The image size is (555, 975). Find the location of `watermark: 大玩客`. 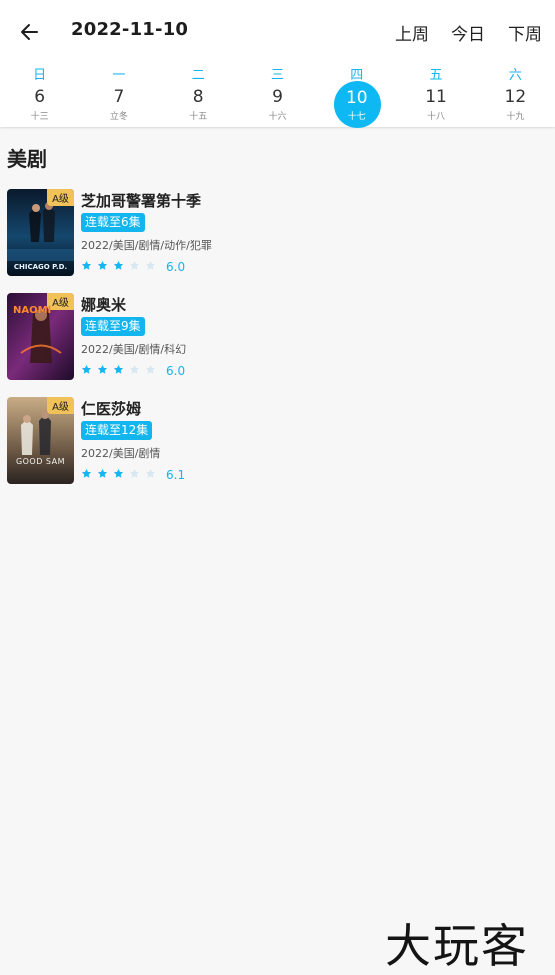

watermark: 大玩客 is located at coordinates (457, 946).